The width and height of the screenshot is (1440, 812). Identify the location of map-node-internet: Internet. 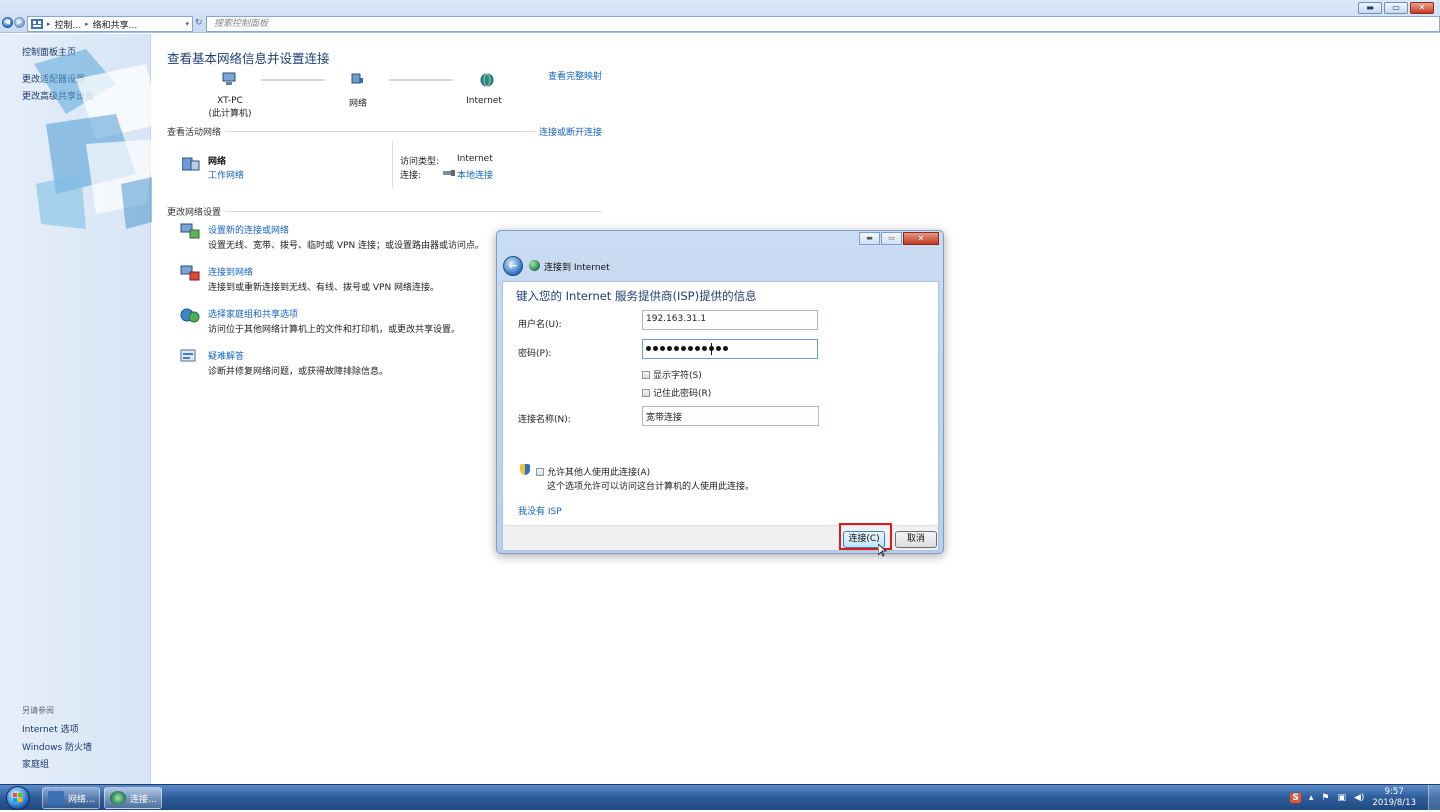
(484, 101).